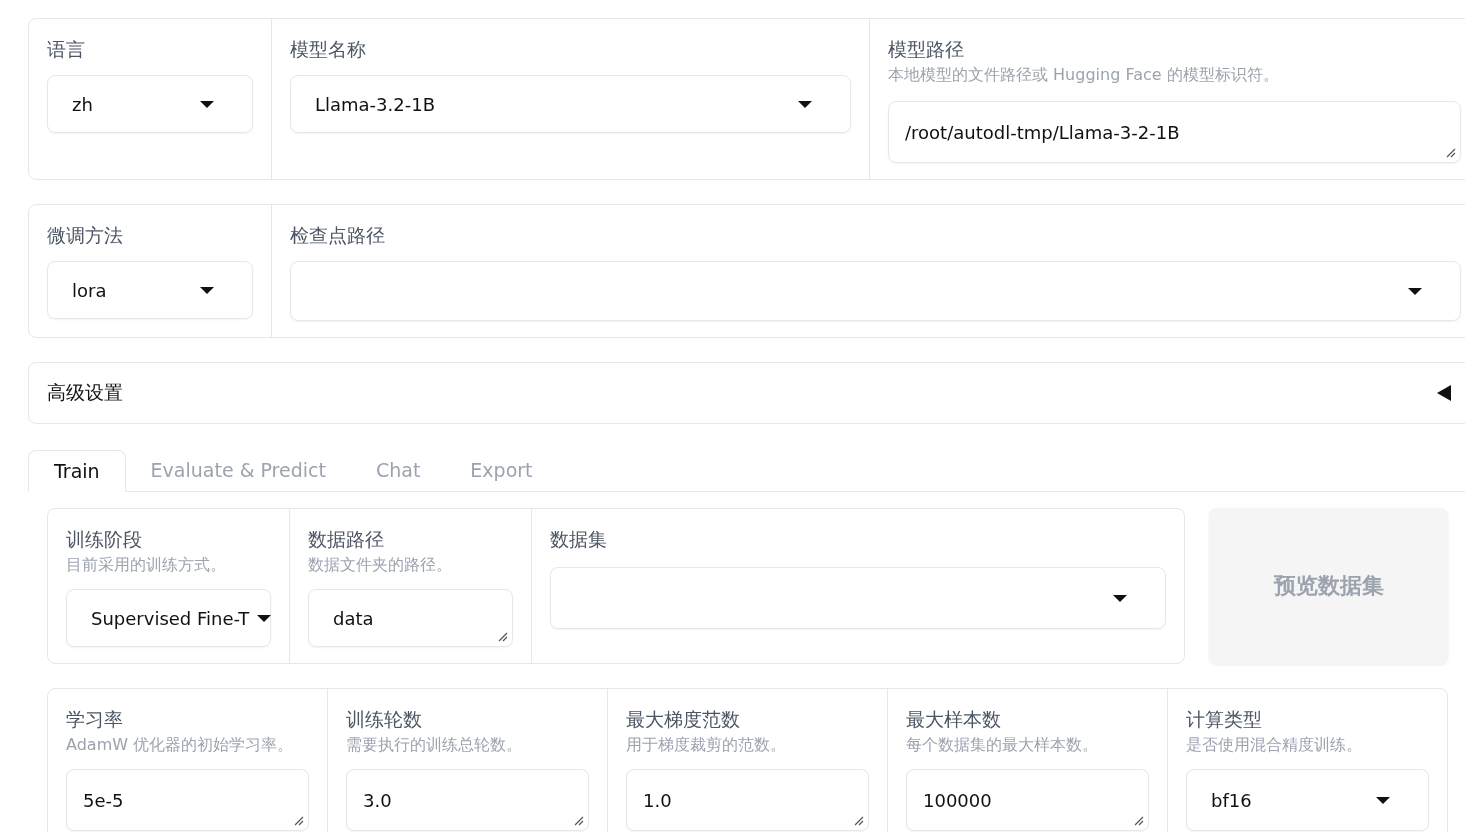 The width and height of the screenshot is (1465, 832). Describe the element at coordinates (346, 539) in the screenshot. I see `field-label: 数据路径` at that location.